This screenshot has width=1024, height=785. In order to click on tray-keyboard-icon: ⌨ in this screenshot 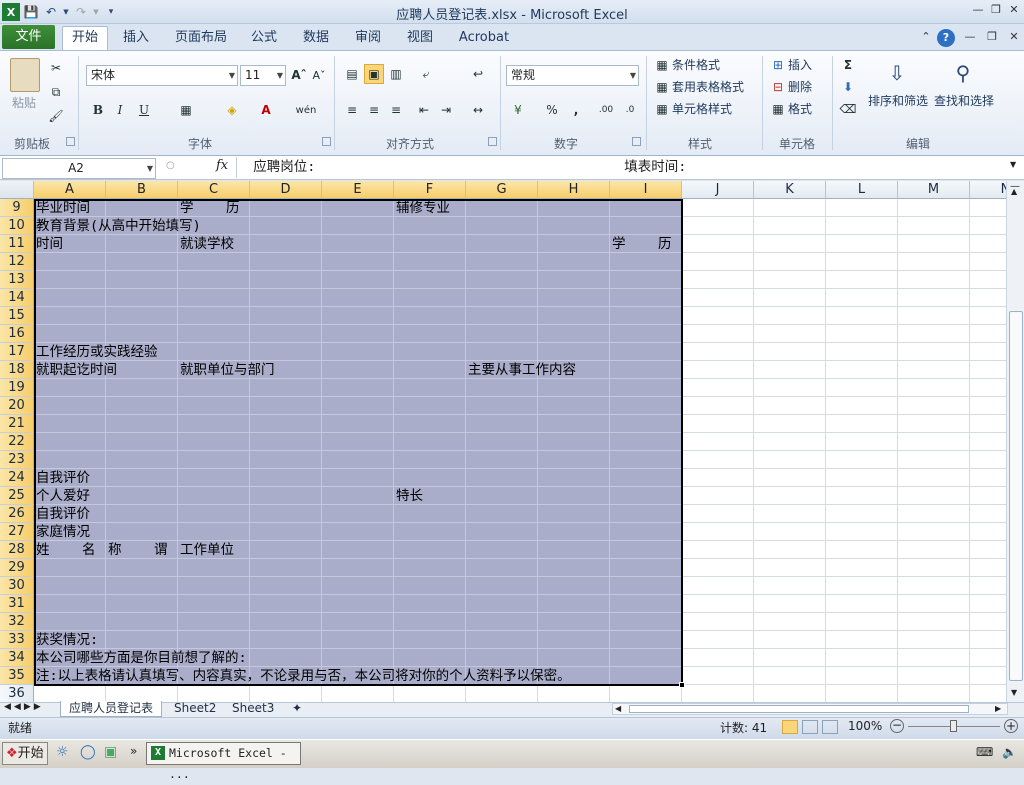, I will do `click(984, 752)`.